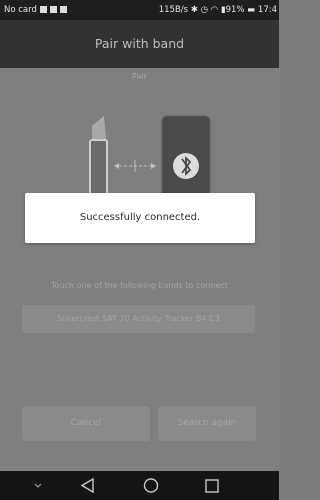 This screenshot has height=500, width=320. What do you see at coordinates (204, 10) in the screenshot?
I see `alarm-icon: ◷` at bounding box center [204, 10].